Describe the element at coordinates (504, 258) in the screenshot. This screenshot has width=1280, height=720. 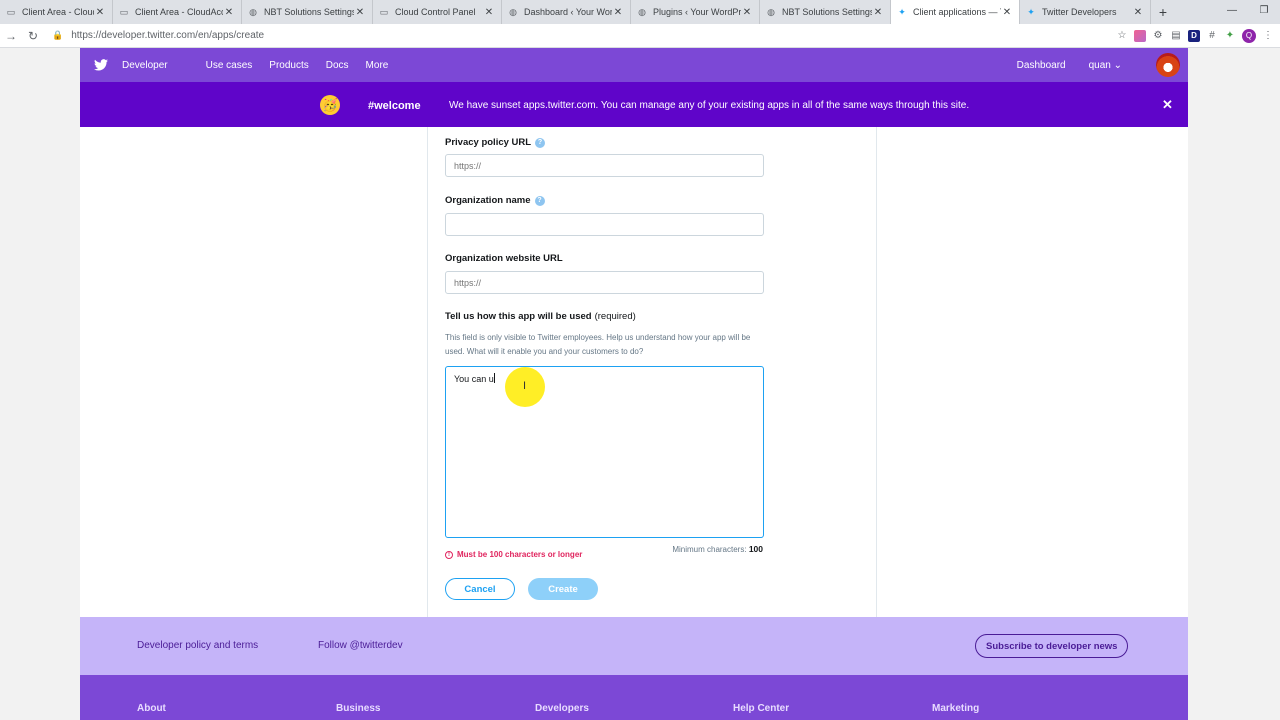
I see `organization-website-label: Organization website URL` at that location.